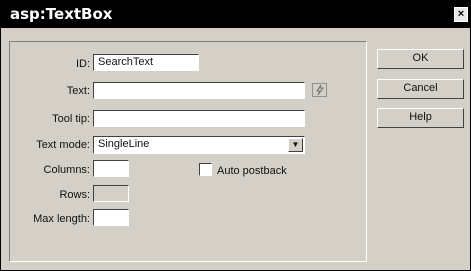 The height and width of the screenshot is (271, 471). What do you see at coordinates (71, 119) in the screenshot?
I see `tooltip-label: Tool tip:` at bounding box center [71, 119].